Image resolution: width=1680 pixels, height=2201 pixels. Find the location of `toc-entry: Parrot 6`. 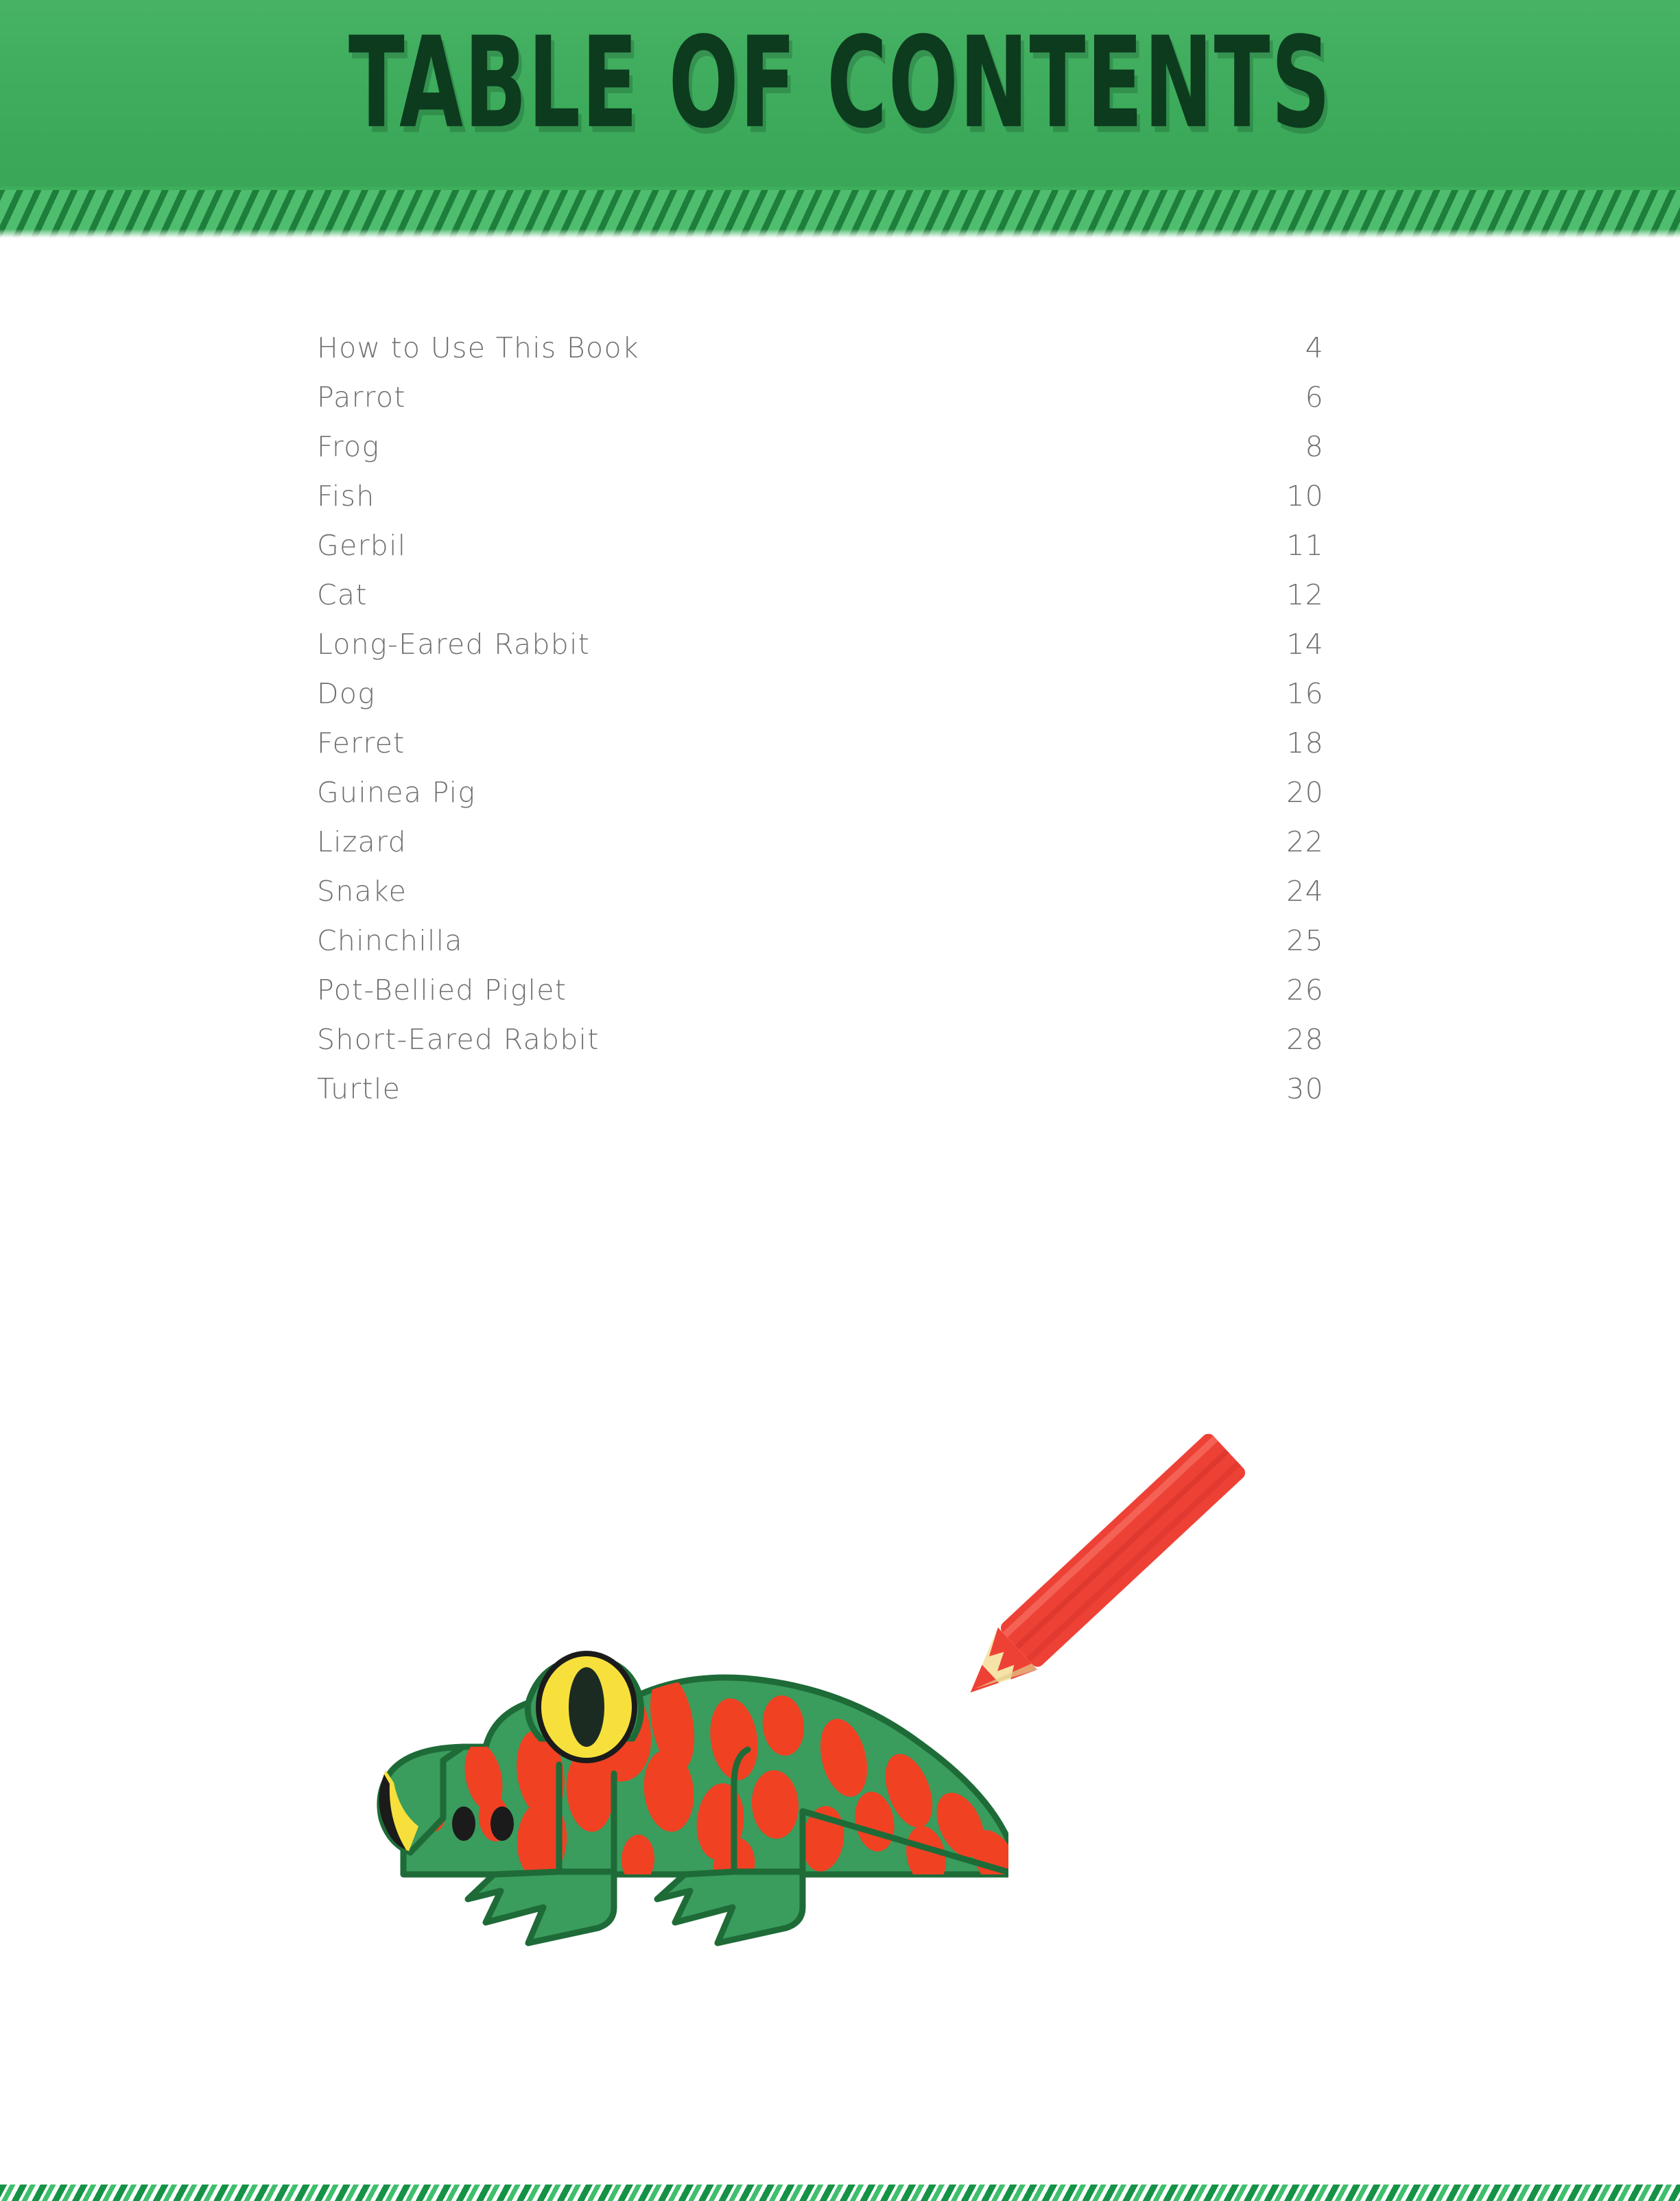

toc-entry: Parrot 6 is located at coordinates (820, 405).